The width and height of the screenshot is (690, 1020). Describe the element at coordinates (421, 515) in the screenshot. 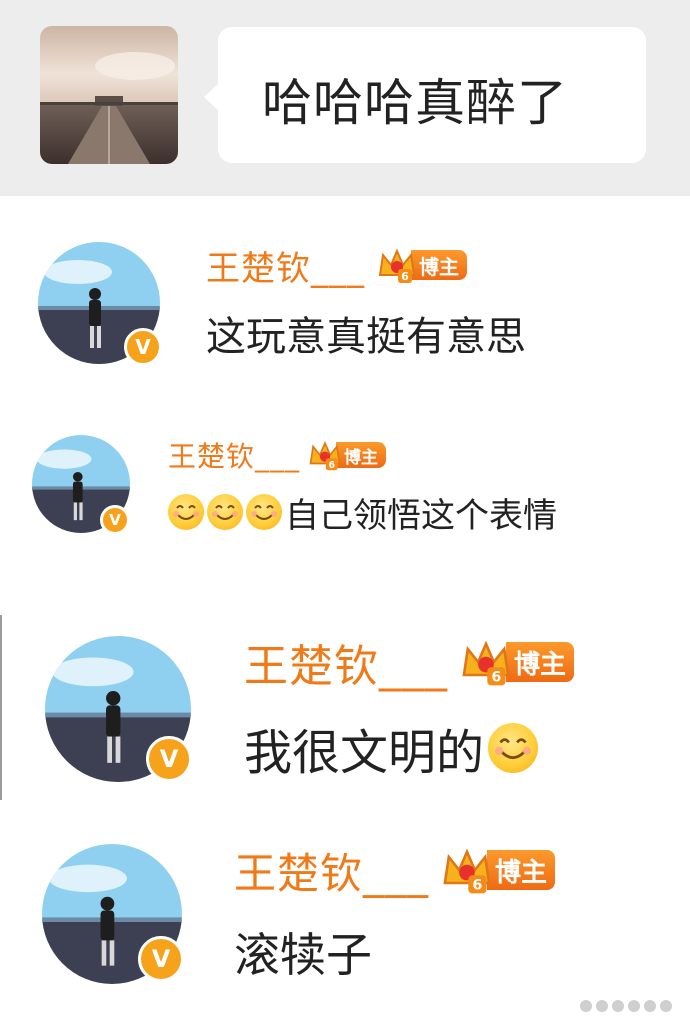

I see `comment-text: 自己领悟这个表情` at that location.